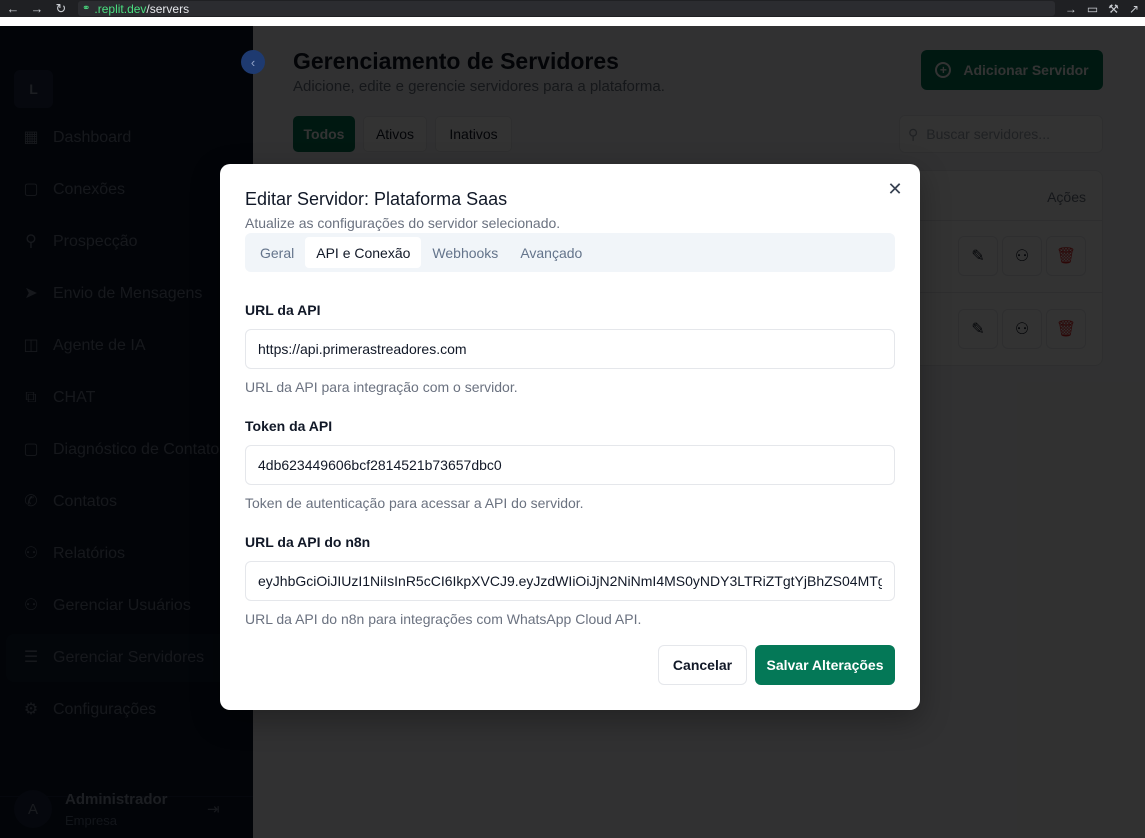 The width and height of the screenshot is (1145, 838). What do you see at coordinates (395, 134) in the screenshot?
I see `filter-ativos: Ativos` at bounding box center [395, 134].